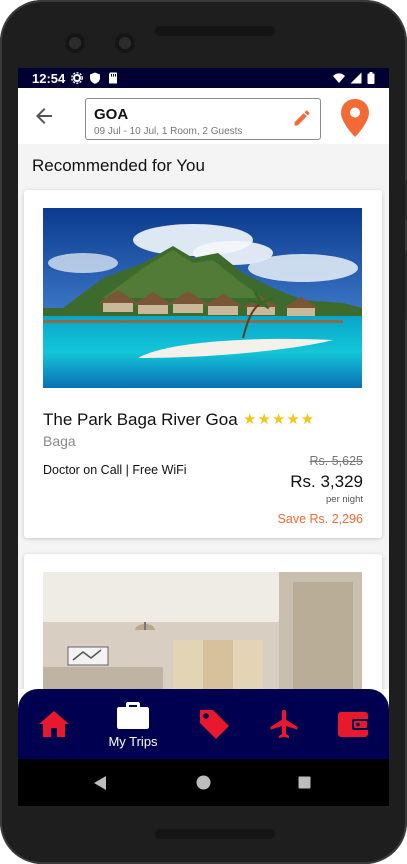  What do you see at coordinates (304, 782) in the screenshot?
I see `recents-square-icon` at bounding box center [304, 782].